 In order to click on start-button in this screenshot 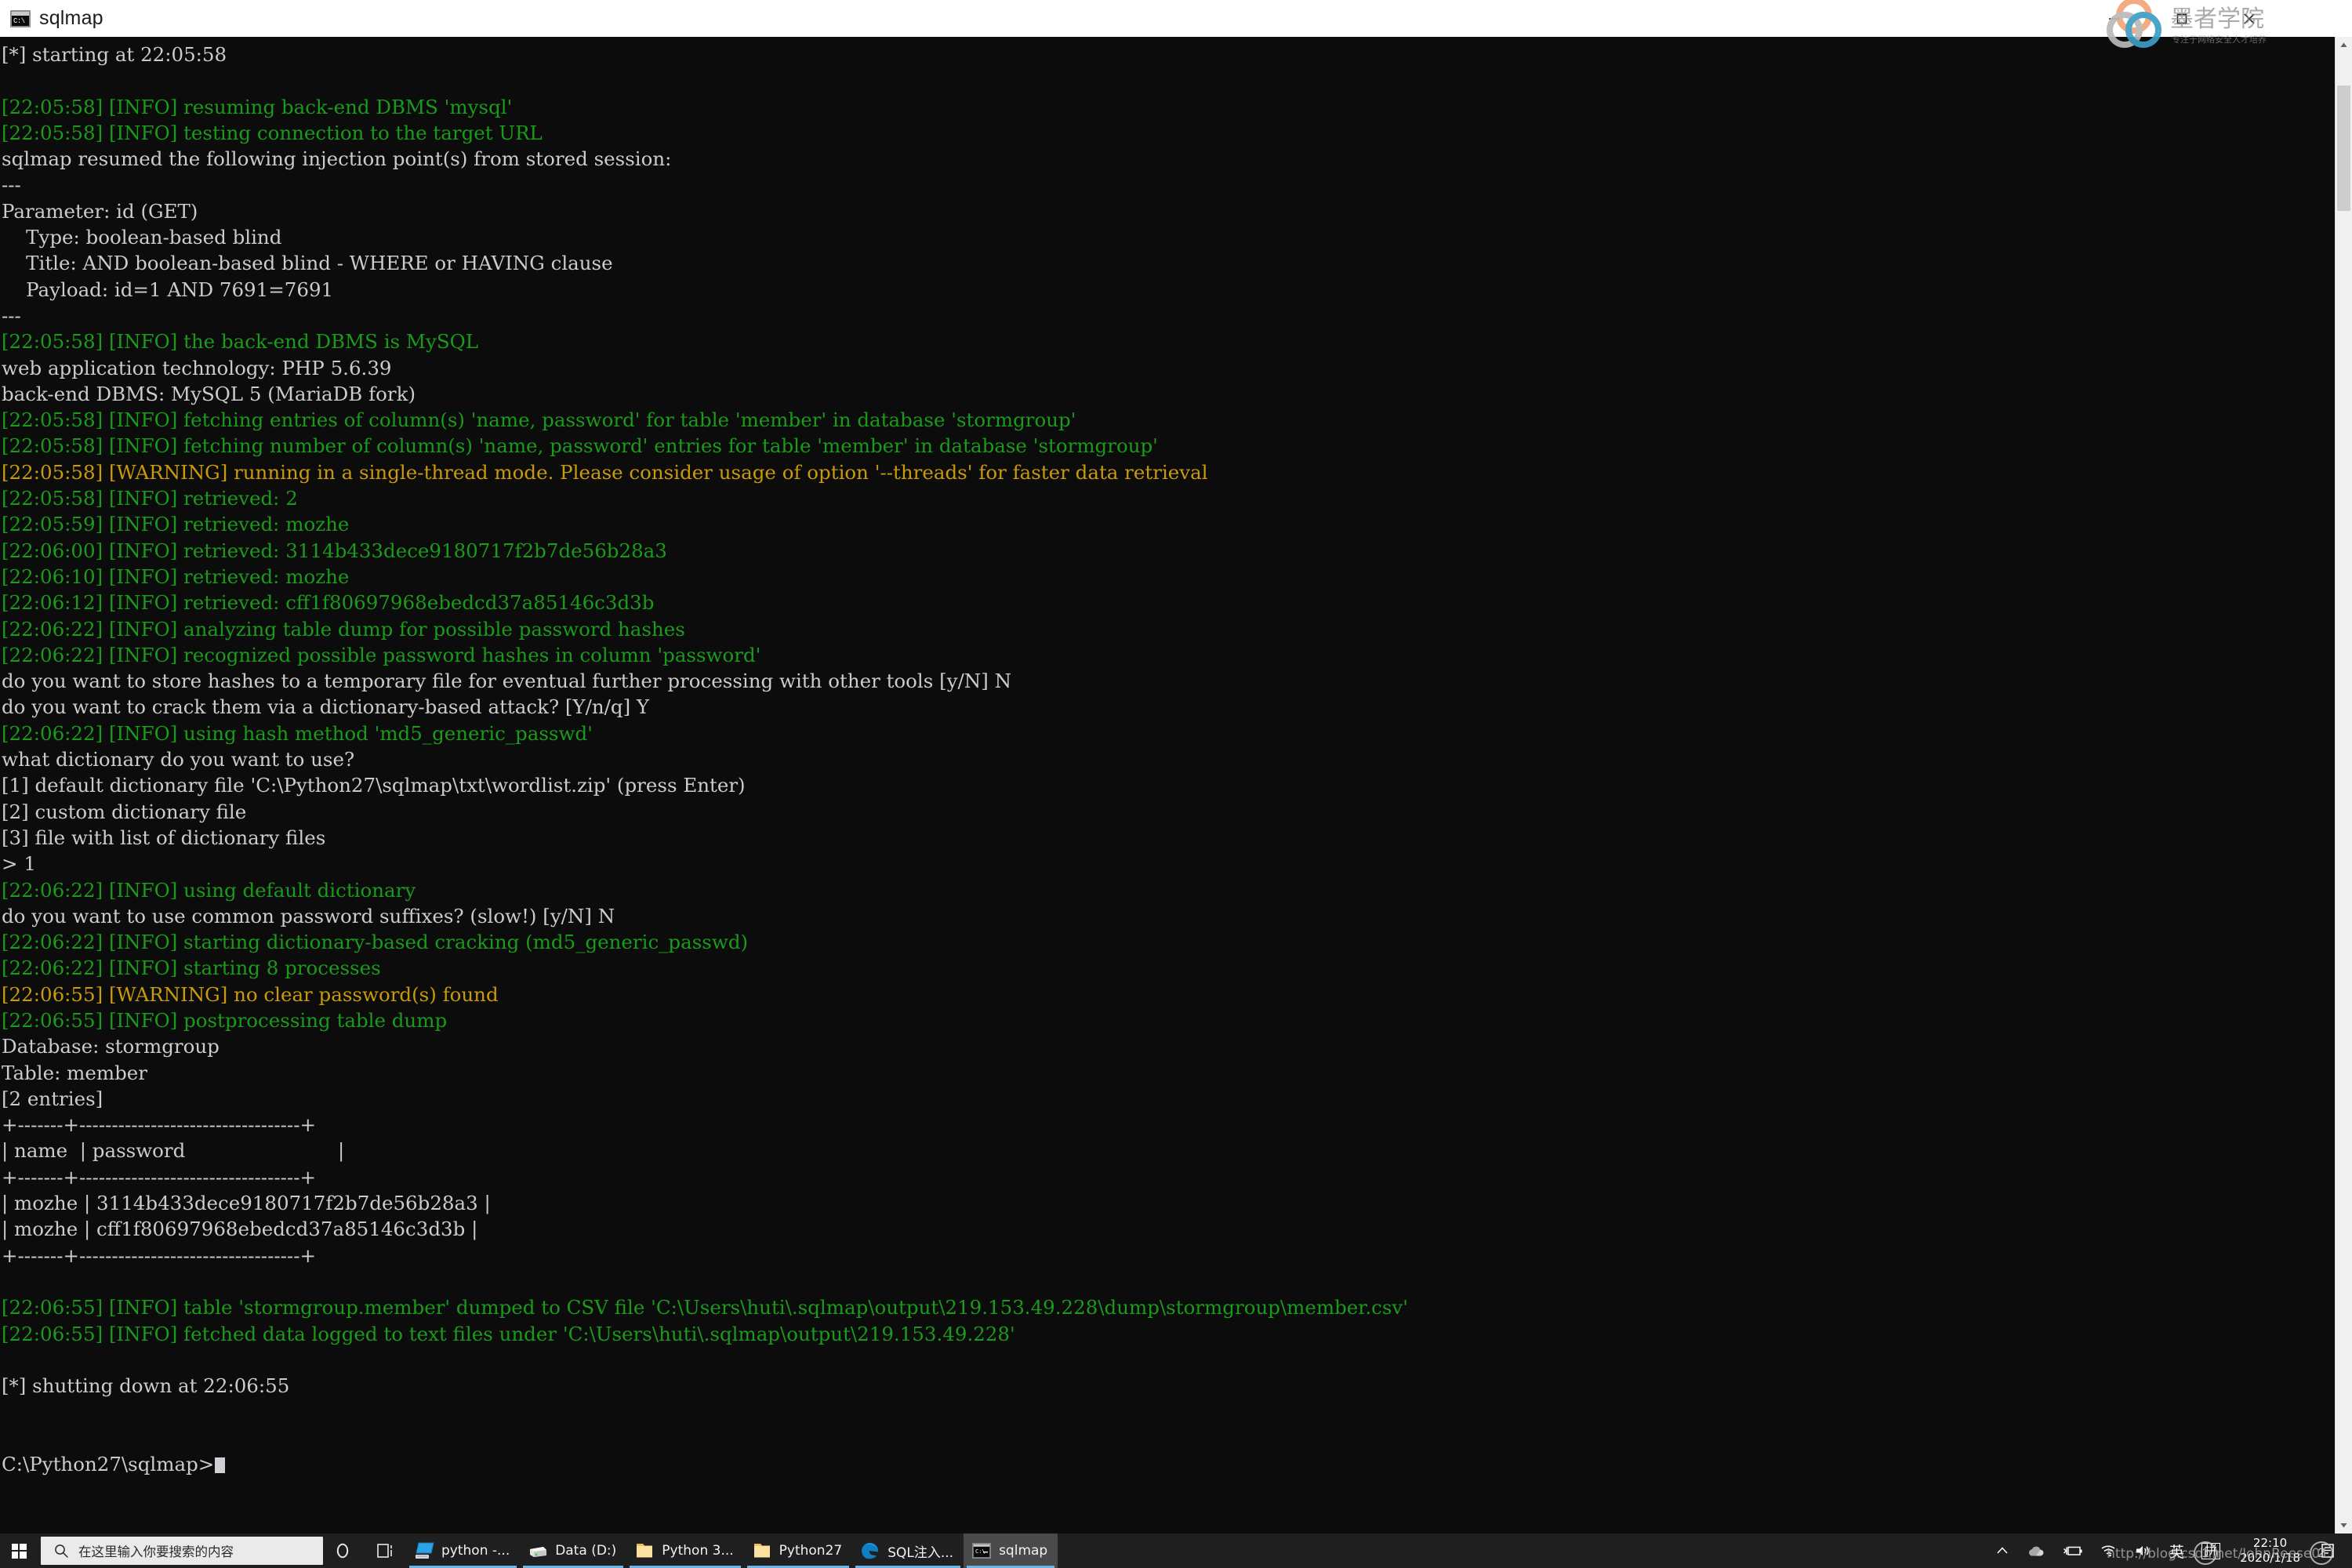, I will do `click(19, 1551)`.